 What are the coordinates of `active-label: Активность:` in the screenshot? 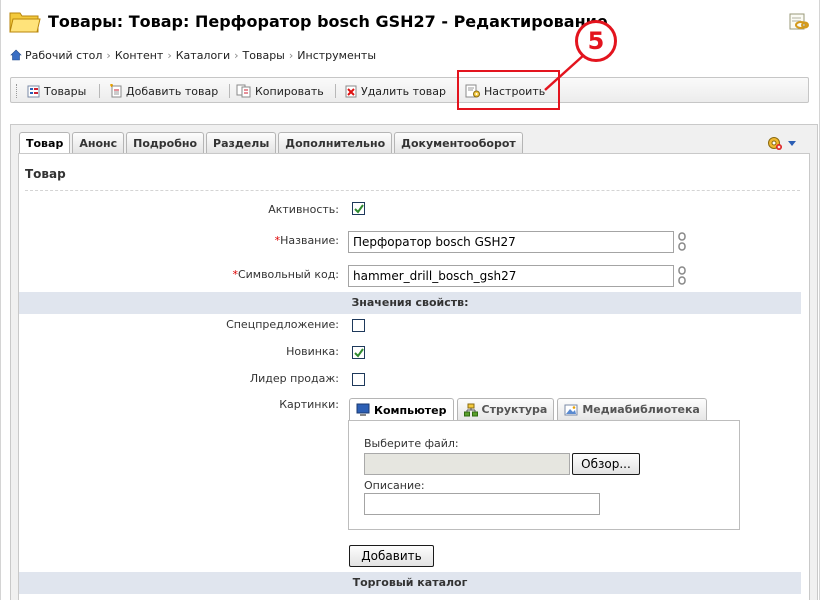 It's located at (303, 209).